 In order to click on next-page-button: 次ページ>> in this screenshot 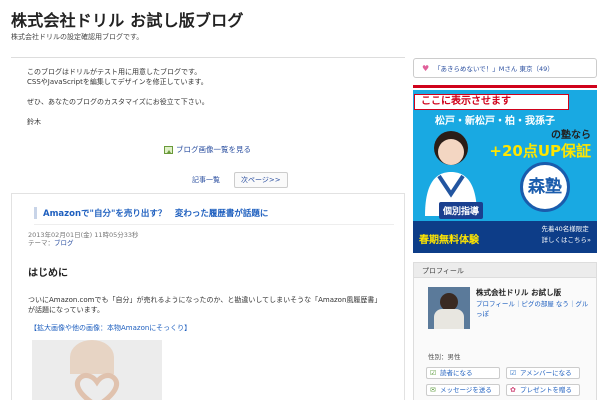, I will do `click(261, 180)`.